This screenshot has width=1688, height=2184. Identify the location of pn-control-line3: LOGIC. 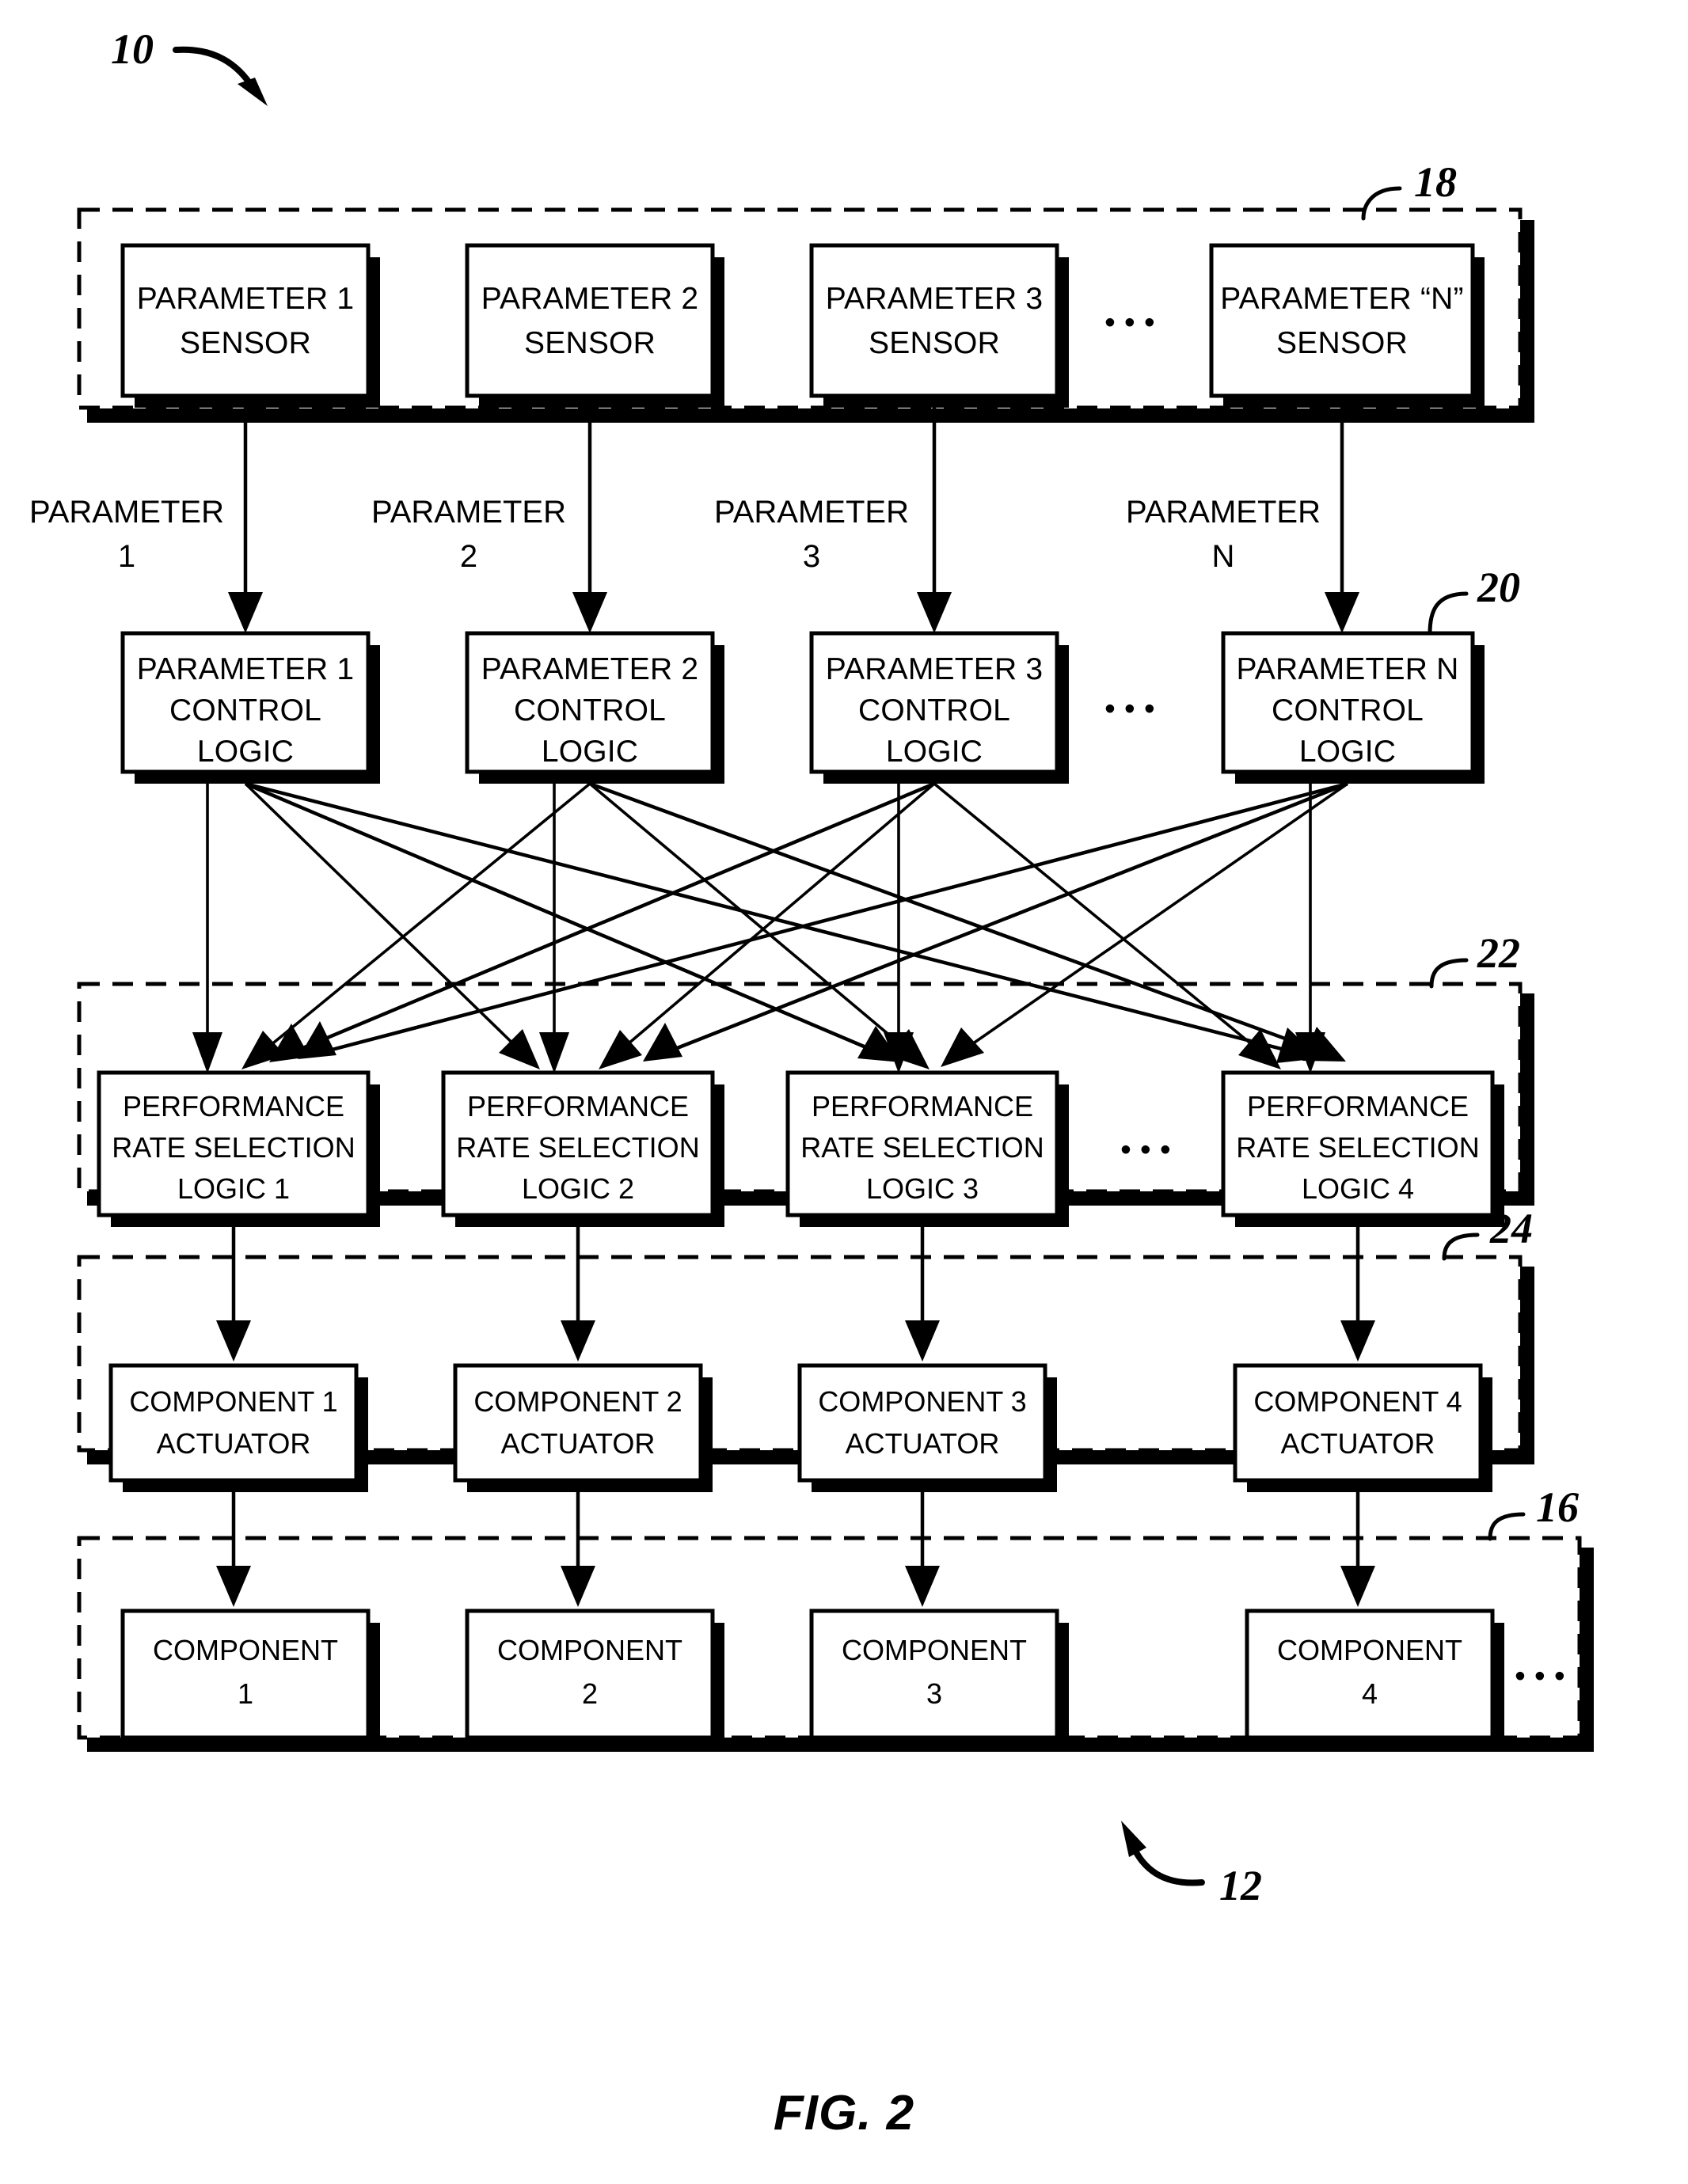
(1347, 752).